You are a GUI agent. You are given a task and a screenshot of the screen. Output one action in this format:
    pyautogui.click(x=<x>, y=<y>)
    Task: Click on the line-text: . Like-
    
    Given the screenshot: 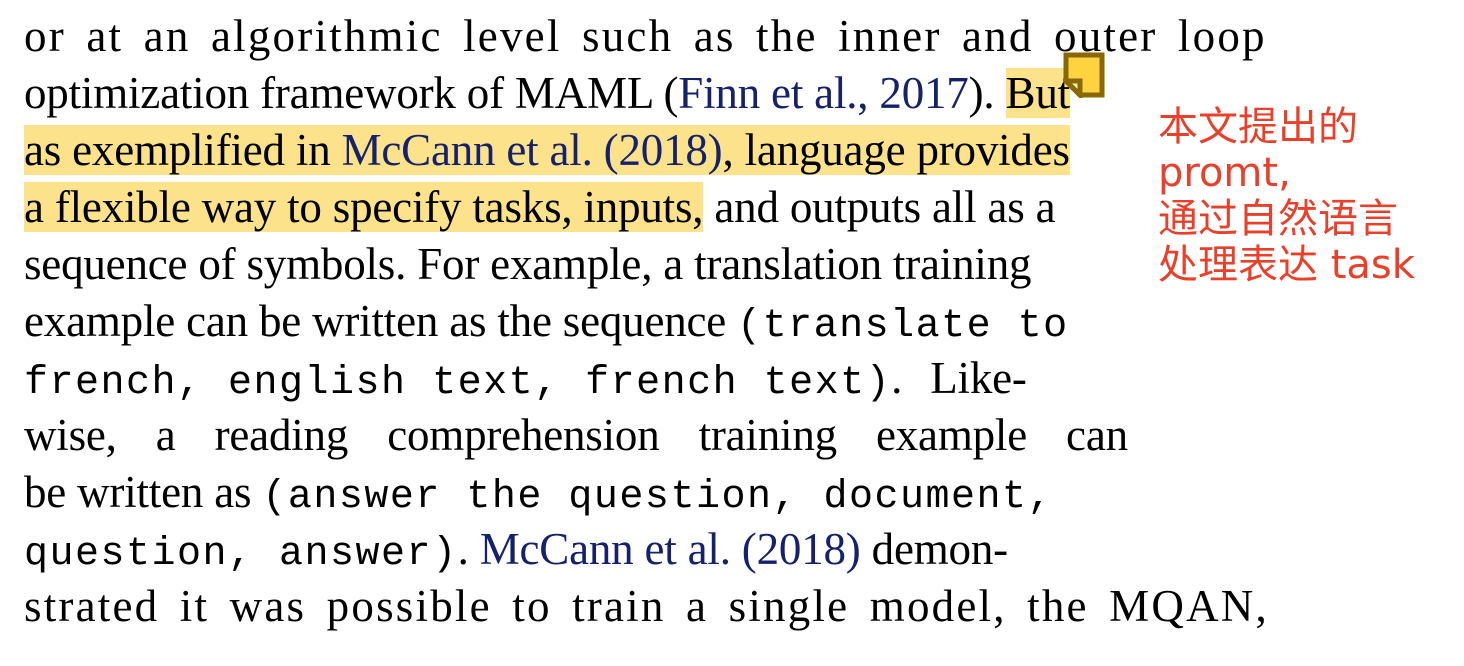 What is the action you would take?
    pyautogui.click(x=959, y=378)
    